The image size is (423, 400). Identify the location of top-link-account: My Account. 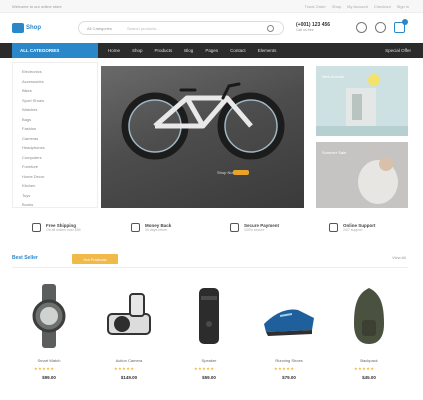
(357, 6).